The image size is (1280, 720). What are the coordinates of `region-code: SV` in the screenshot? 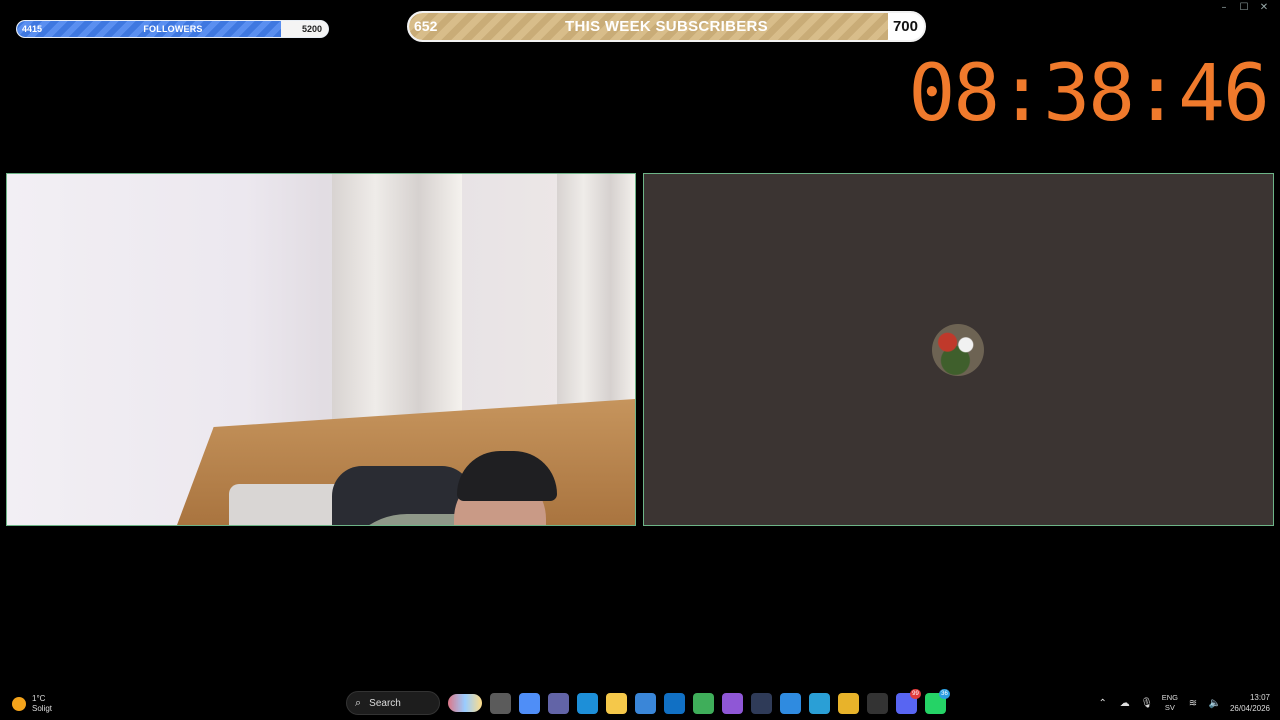 It's located at (1169, 707).